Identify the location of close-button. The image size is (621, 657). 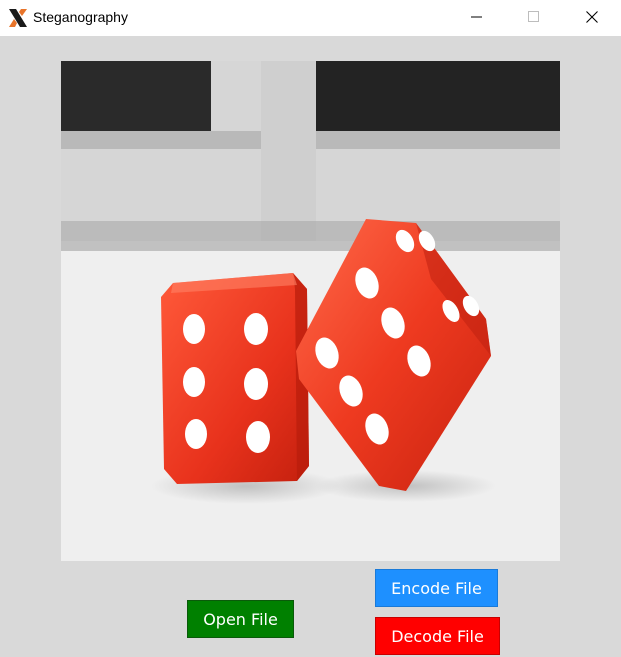
(592, 17).